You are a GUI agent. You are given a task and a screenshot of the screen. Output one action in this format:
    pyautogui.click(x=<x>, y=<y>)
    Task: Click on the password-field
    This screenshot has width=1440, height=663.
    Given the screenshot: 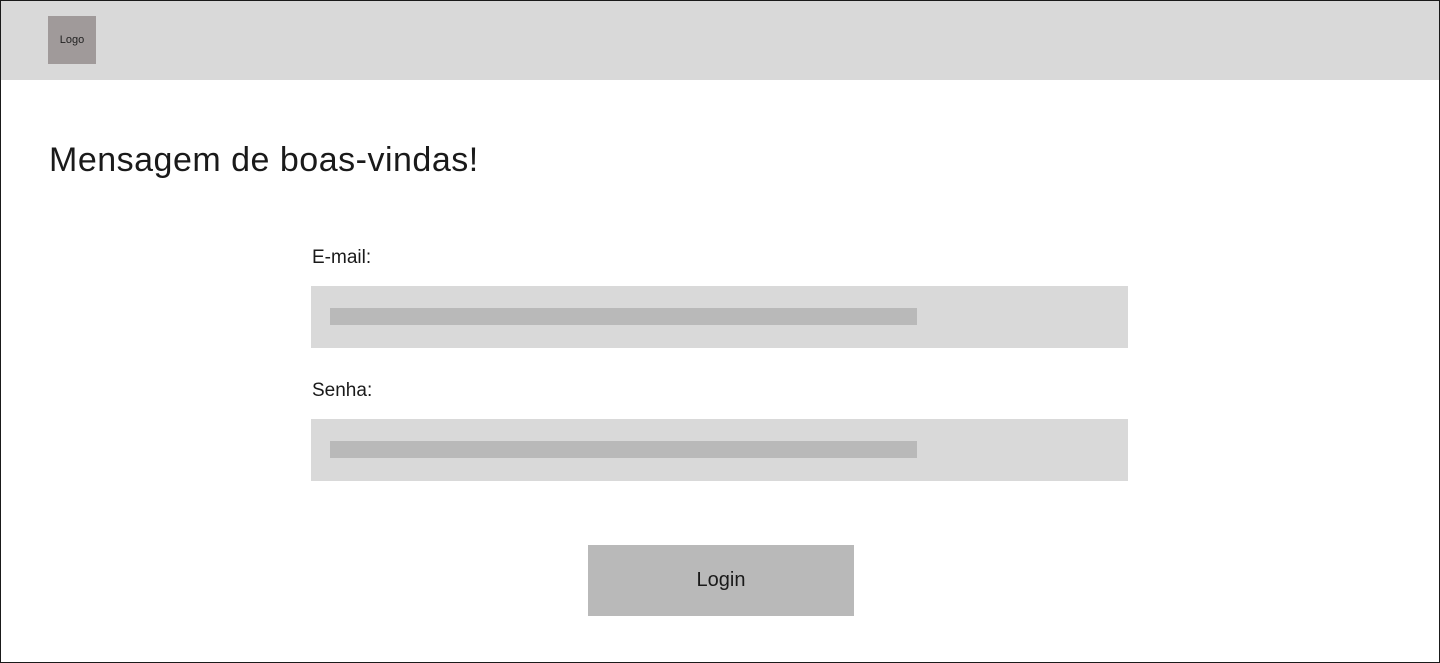 What is the action you would take?
    pyautogui.click(x=719, y=450)
    